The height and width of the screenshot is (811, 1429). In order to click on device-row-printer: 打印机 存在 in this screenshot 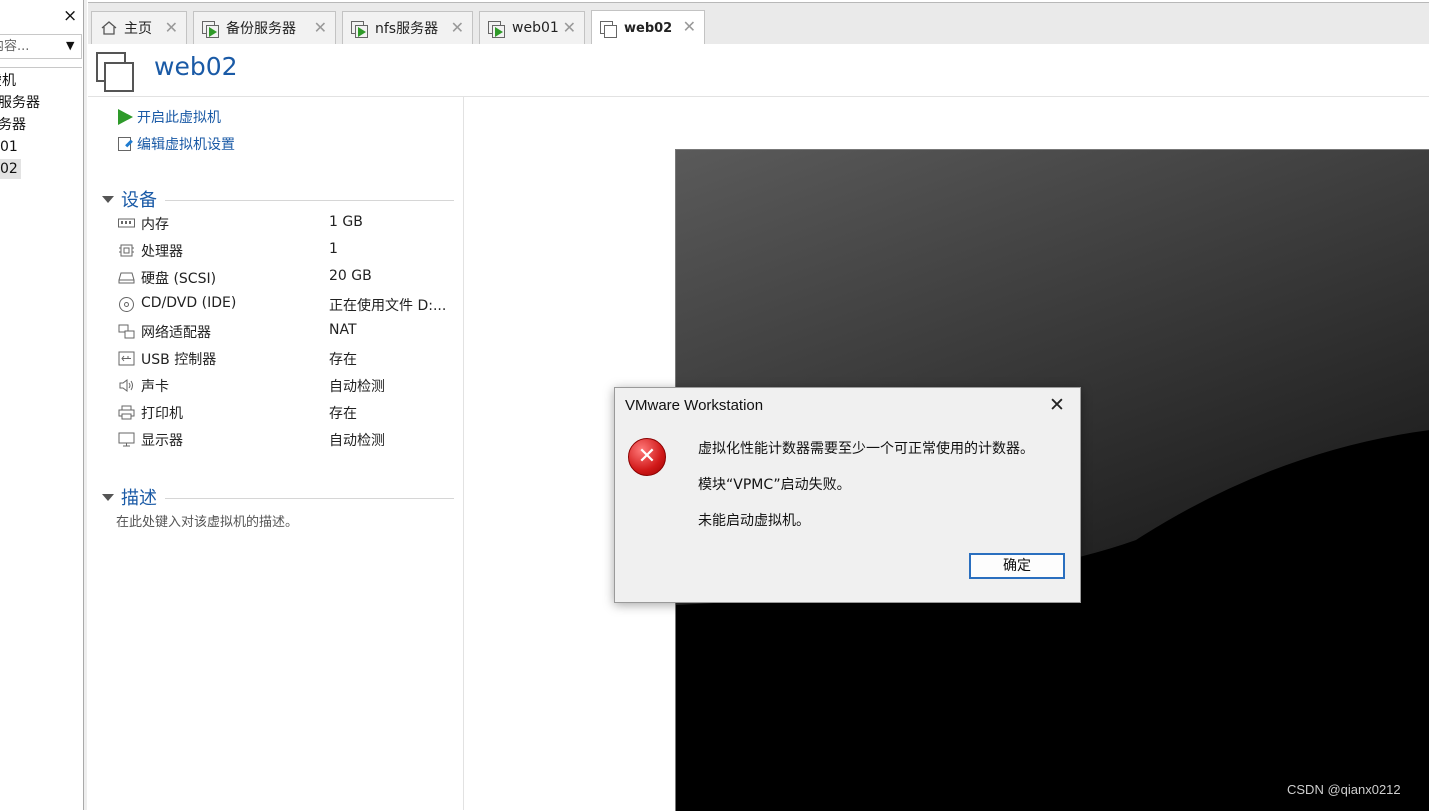, I will do `click(283, 413)`.